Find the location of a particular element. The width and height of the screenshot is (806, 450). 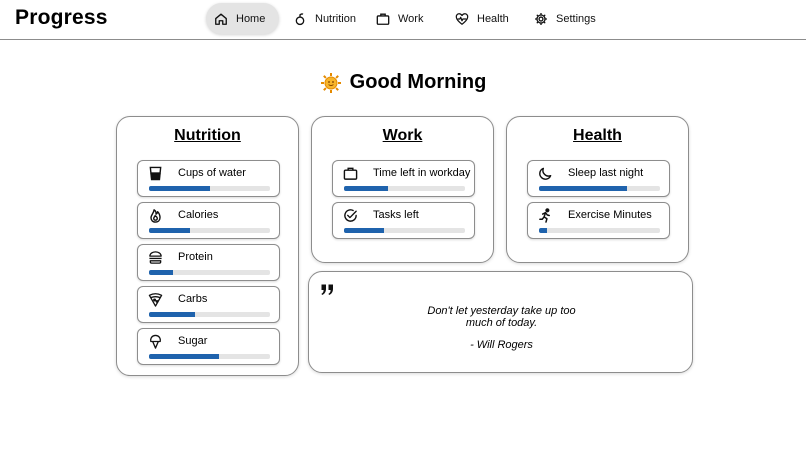

pizza-icon is located at coordinates (155, 299).